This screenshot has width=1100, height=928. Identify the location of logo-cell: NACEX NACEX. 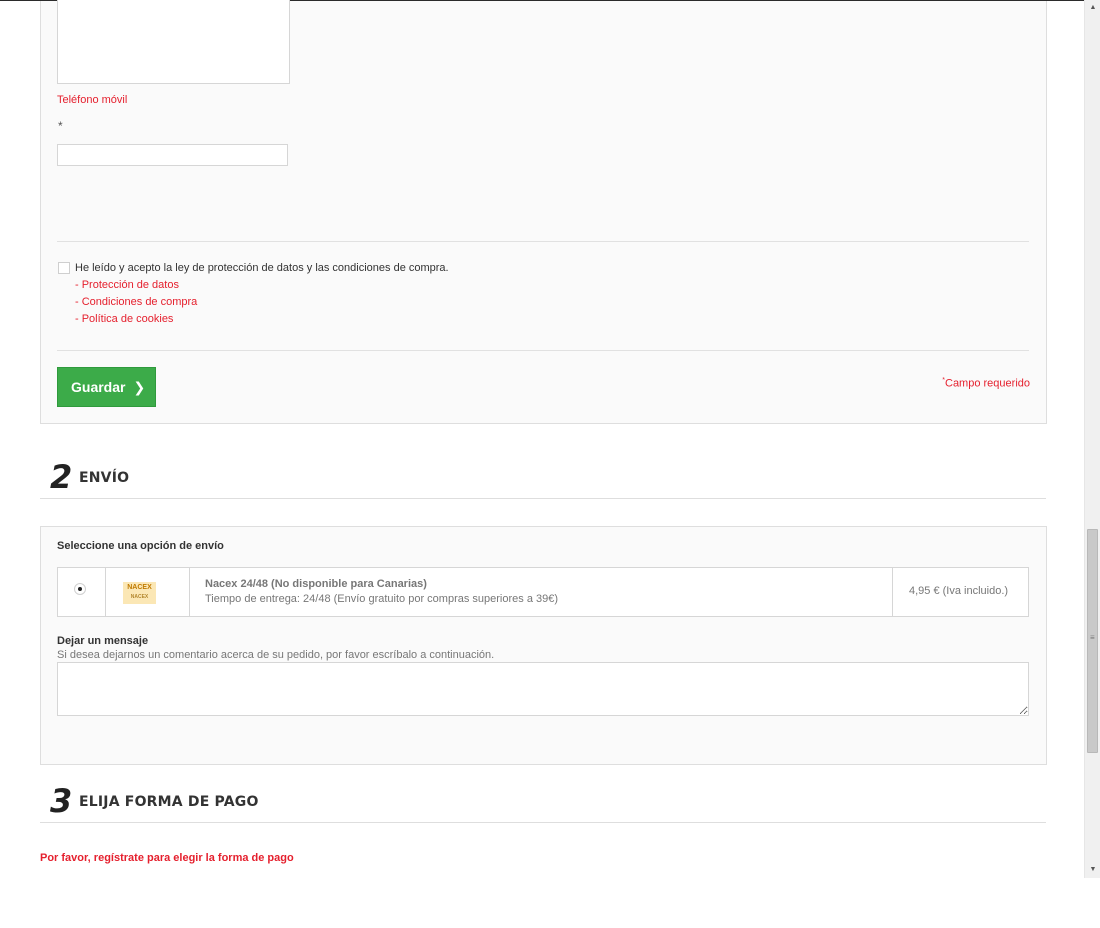
(148, 592).